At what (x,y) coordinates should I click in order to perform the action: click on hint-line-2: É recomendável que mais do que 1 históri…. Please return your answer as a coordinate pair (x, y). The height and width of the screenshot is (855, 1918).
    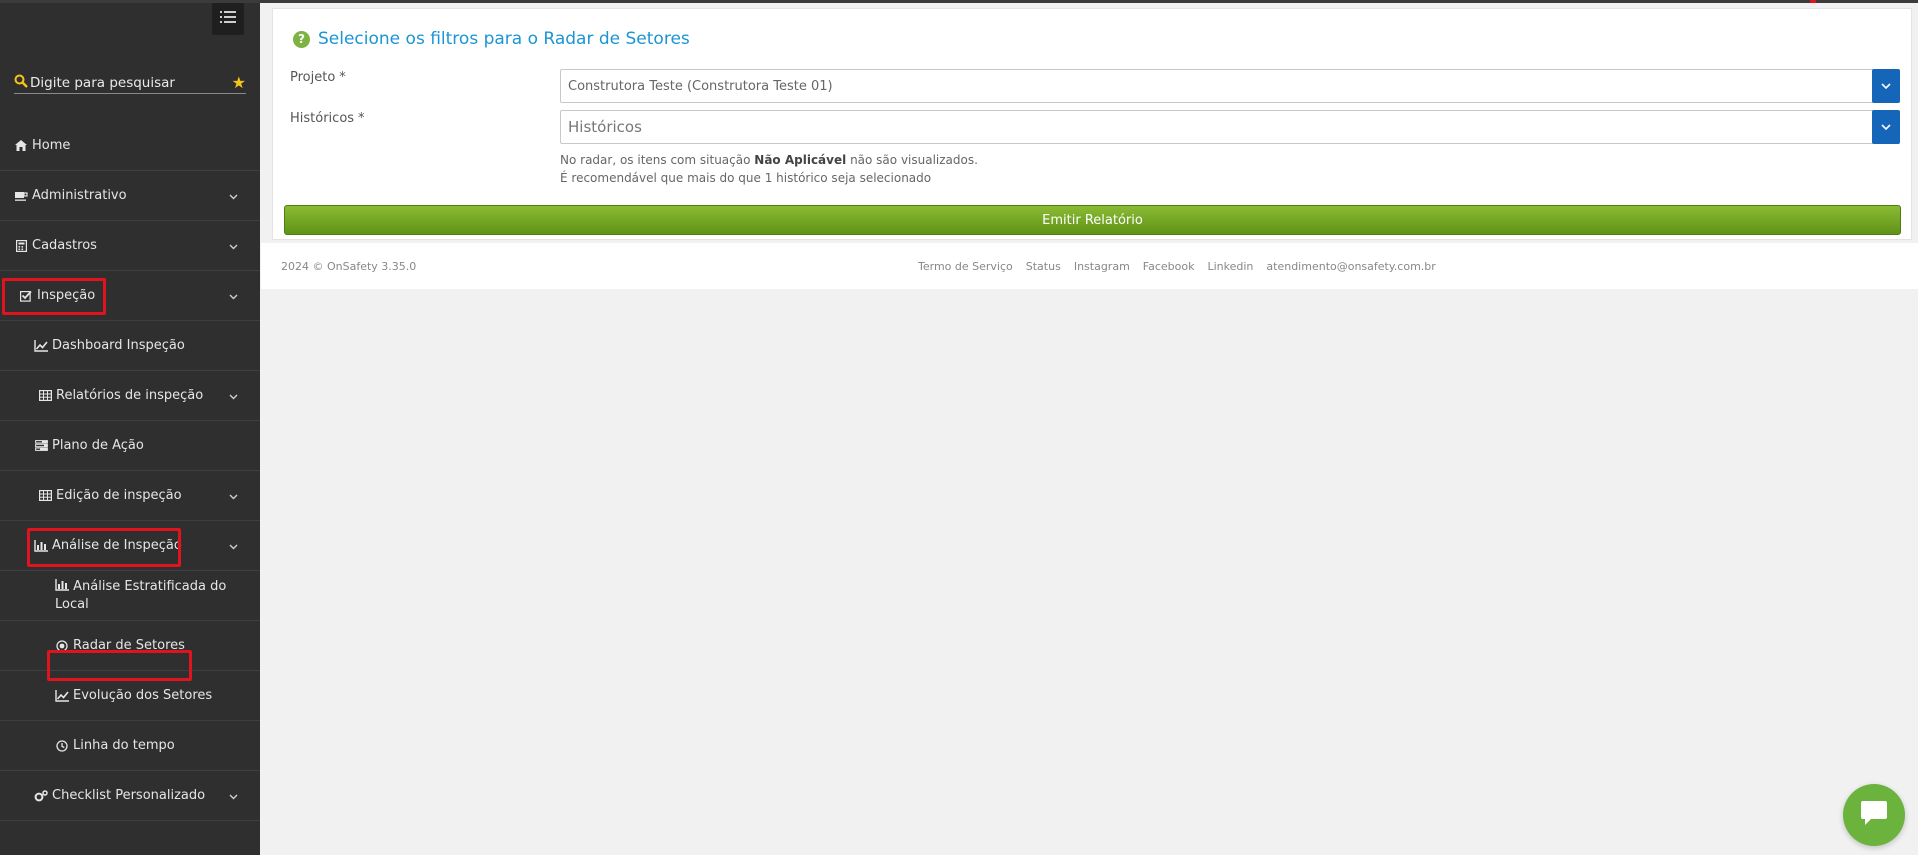
    Looking at the image, I should click on (746, 178).